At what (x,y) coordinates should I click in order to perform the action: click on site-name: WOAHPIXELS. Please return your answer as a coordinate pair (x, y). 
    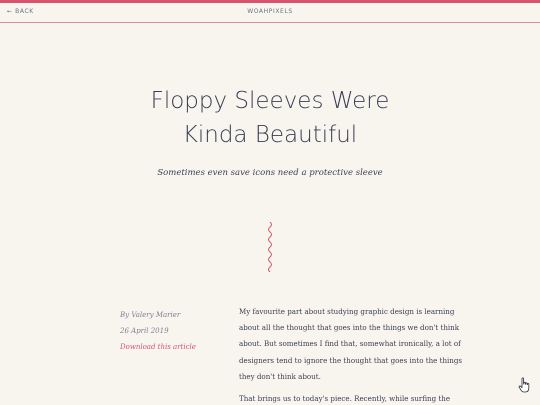
    Looking at the image, I should click on (270, 11).